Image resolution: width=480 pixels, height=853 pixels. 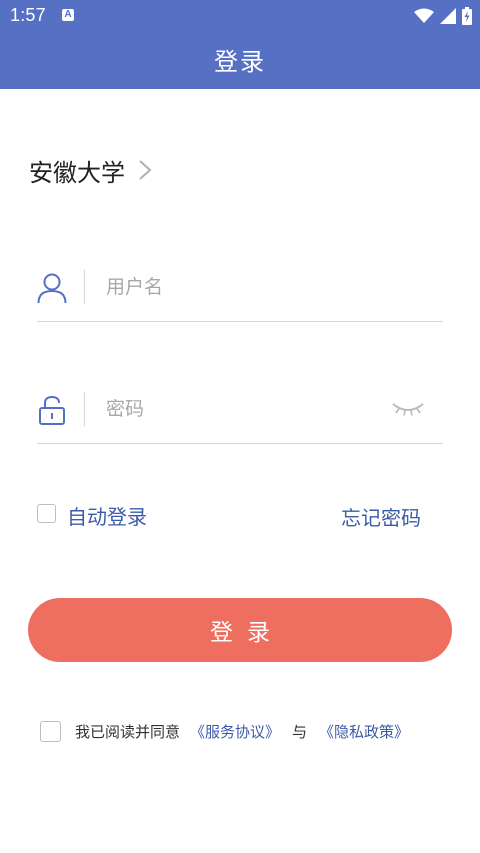 What do you see at coordinates (408, 409) in the screenshot?
I see `eye-closed-icon` at bounding box center [408, 409].